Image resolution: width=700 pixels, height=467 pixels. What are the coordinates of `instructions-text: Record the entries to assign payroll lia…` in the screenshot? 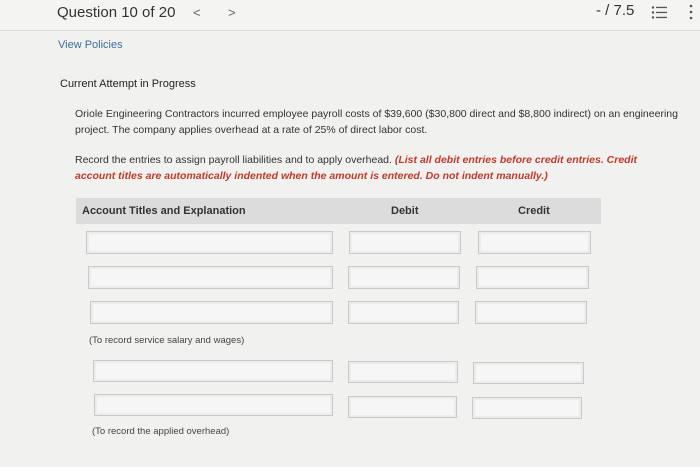 It's located at (235, 160).